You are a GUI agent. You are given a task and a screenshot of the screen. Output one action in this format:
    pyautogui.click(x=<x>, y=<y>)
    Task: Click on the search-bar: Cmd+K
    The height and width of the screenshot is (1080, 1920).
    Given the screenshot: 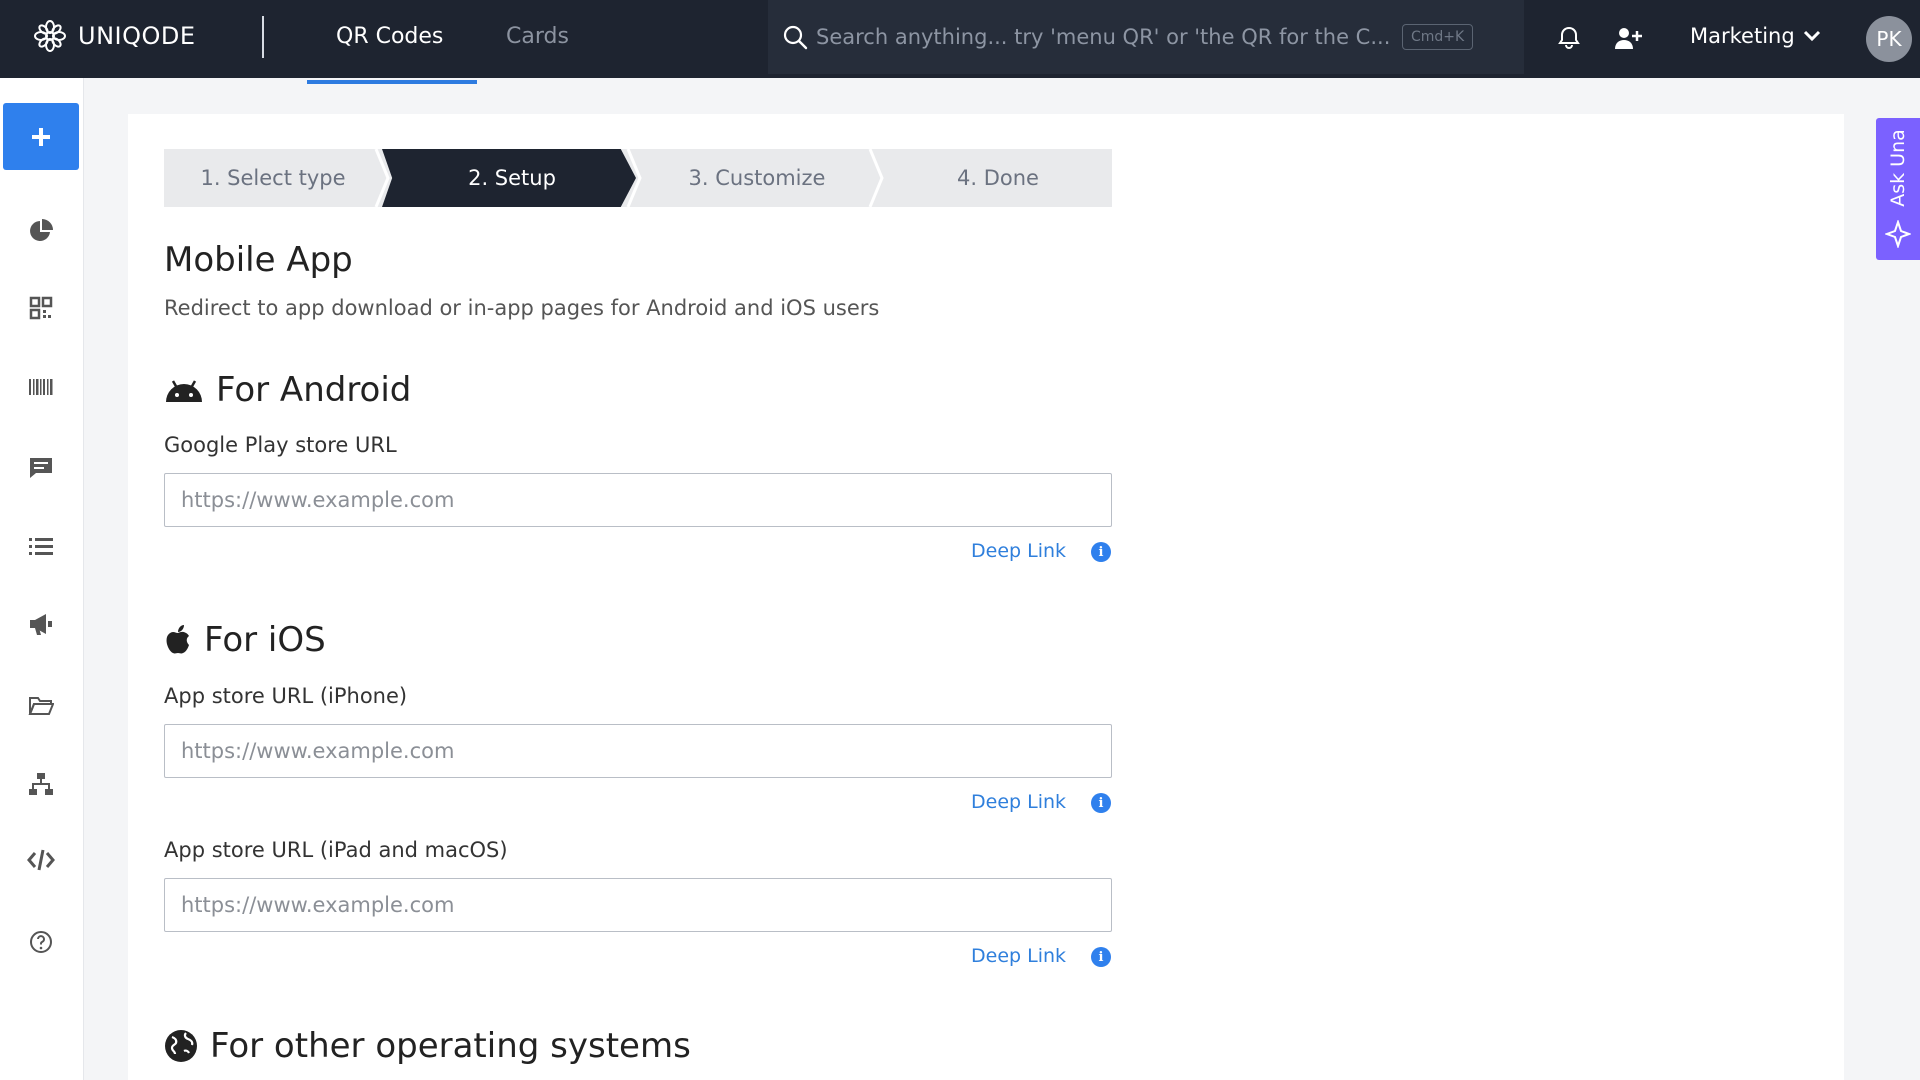 What is the action you would take?
    pyautogui.click(x=1146, y=37)
    